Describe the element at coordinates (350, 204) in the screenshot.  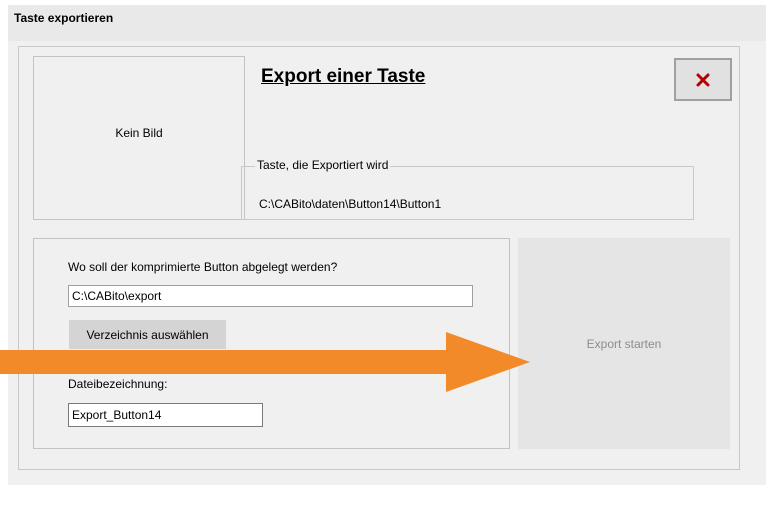
I see `export-key-path: C:\CABito\daten\Button14\Button1` at that location.